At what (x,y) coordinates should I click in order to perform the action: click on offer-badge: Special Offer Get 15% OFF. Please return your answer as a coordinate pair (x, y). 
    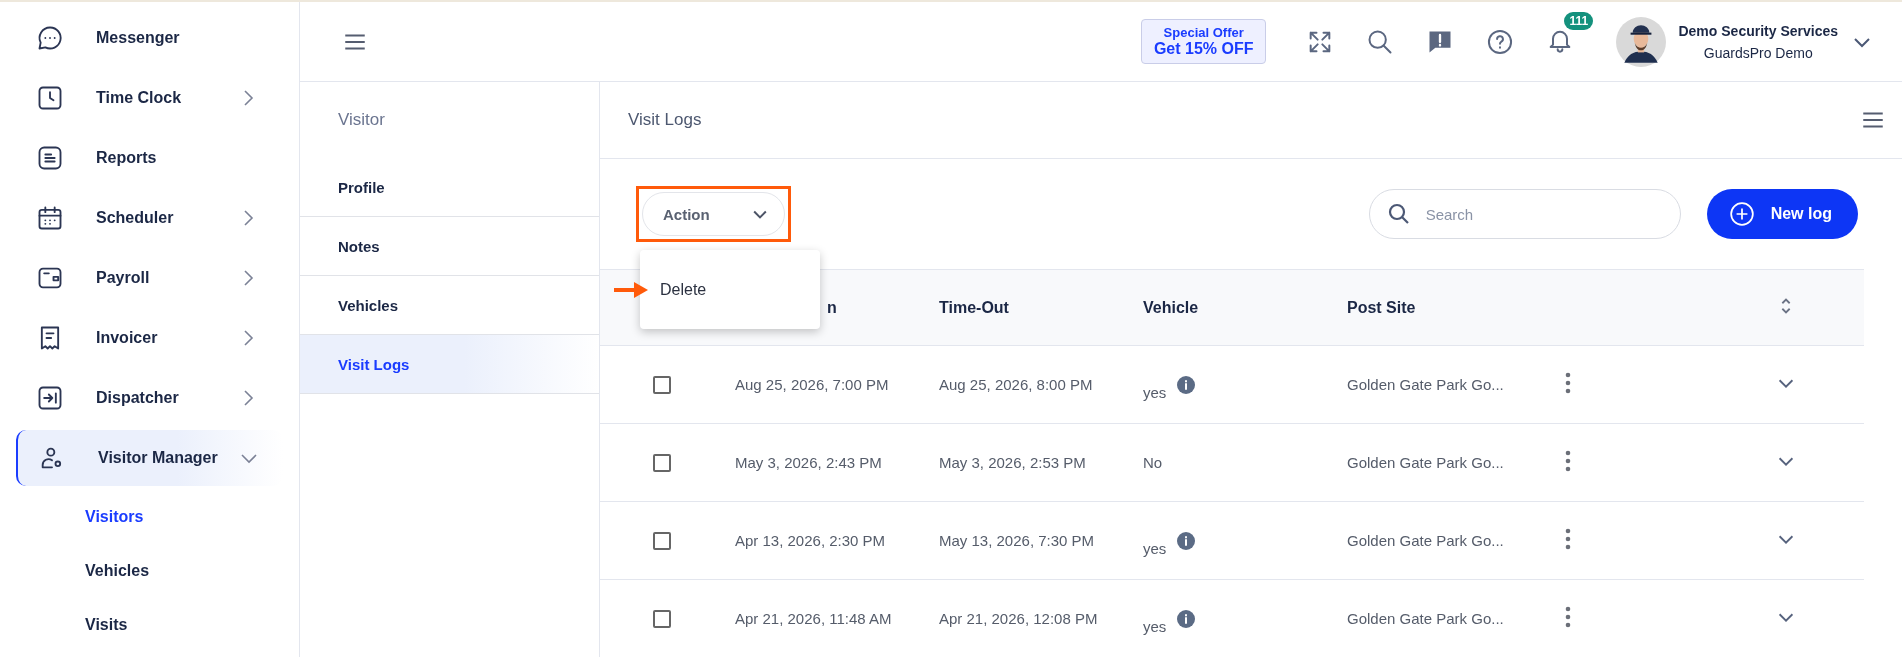
    Looking at the image, I should click on (1203, 41).